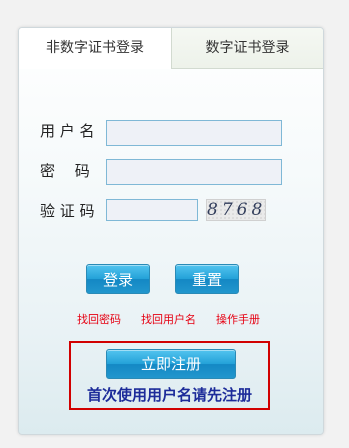 This screenshot has width=349, height=448. Describe the element at coordinates (207, 279) in the screenshot. I see `reset-button: 重置` at that location.